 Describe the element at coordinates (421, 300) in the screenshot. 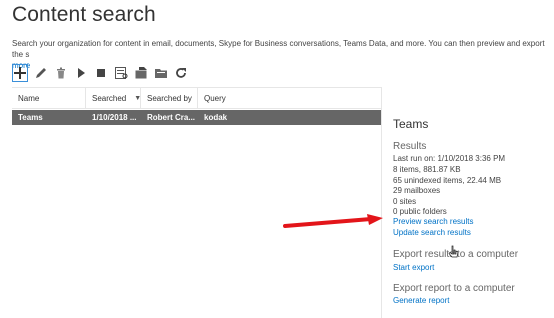

I see `generate-report-link: Generate report` at that location.